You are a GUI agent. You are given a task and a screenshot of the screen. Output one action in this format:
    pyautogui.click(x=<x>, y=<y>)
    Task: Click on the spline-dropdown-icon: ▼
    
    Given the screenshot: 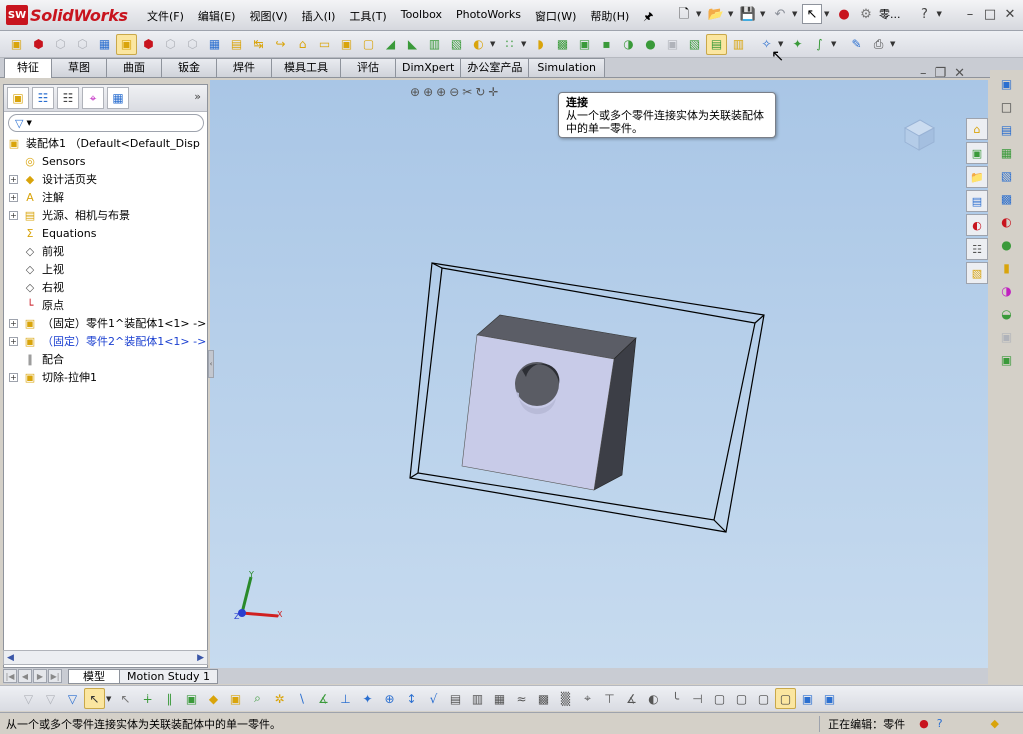 What is the action you would take?
    pyautogui.click(x=835, y=44)
    